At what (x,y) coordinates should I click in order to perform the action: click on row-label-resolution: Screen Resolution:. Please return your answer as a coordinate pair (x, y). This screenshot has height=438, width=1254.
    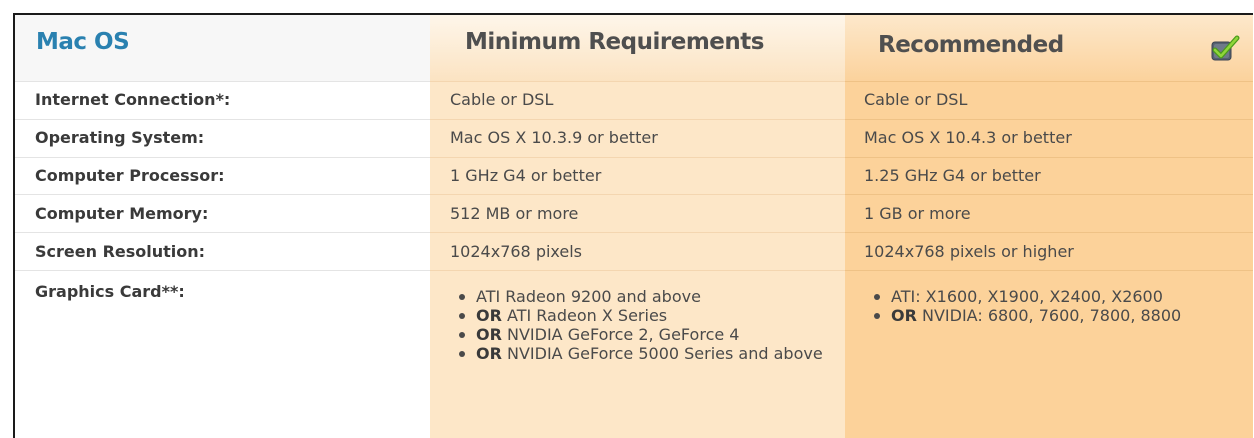
    Looking at the image, I should click on (120, 251).